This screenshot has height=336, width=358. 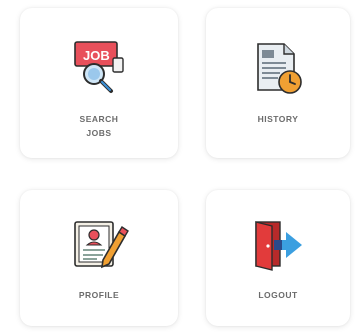 What do you see at coordinates (279, 68) in the screenshot?
I see `history-document-clock-icon` at bounding box center [279, 68].